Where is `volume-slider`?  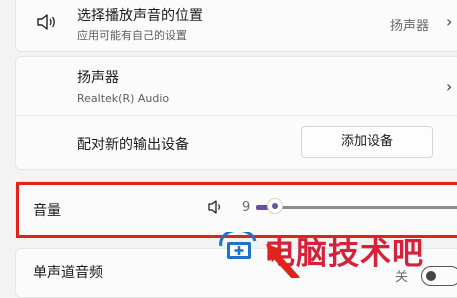 volume-slider is located at coordinates (356, 207).